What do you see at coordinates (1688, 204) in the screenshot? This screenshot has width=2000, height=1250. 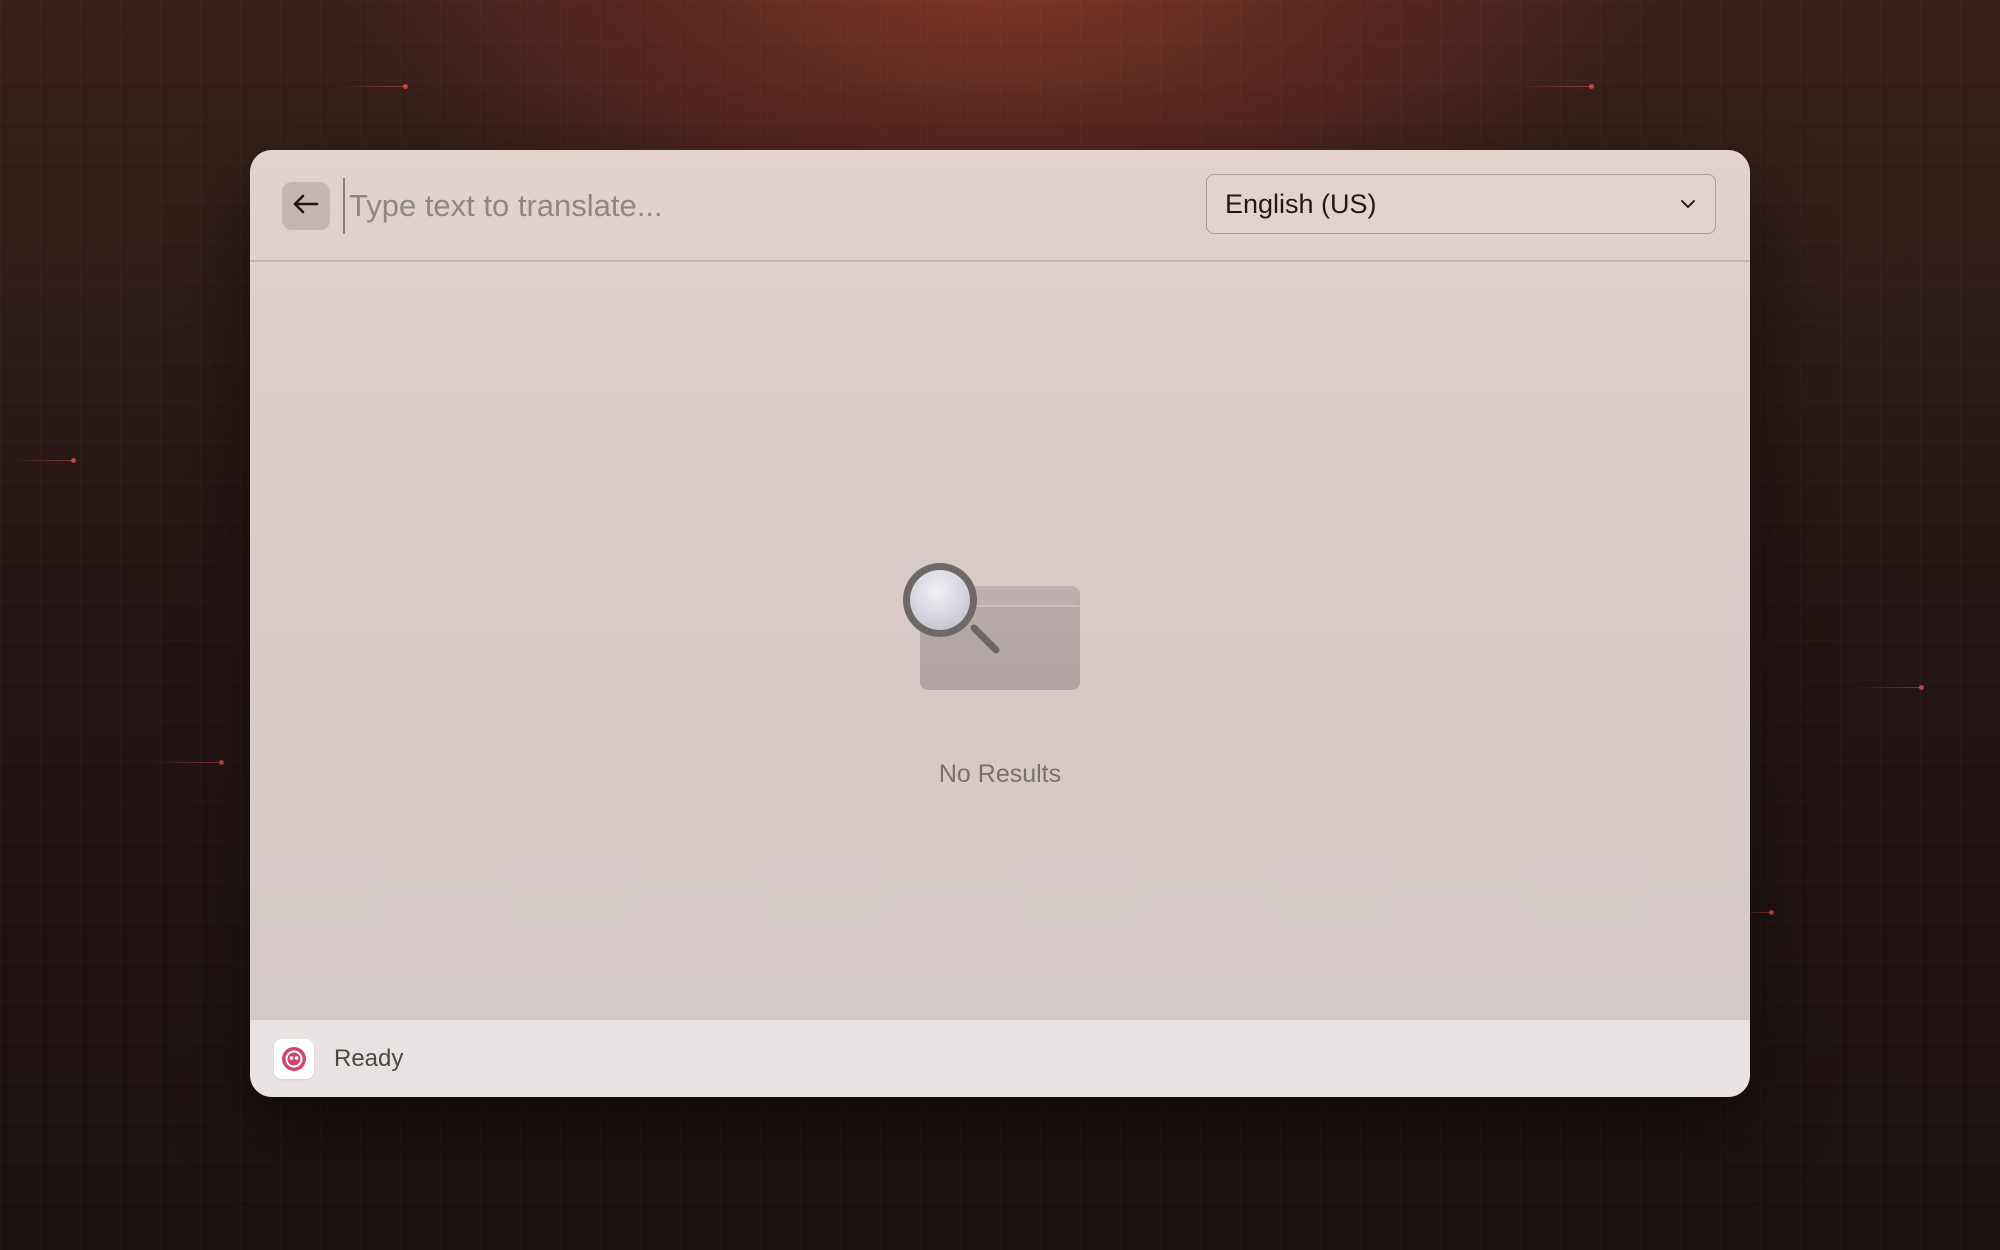 I see `chevron-down-icon` at bounding box center [1688, 204].